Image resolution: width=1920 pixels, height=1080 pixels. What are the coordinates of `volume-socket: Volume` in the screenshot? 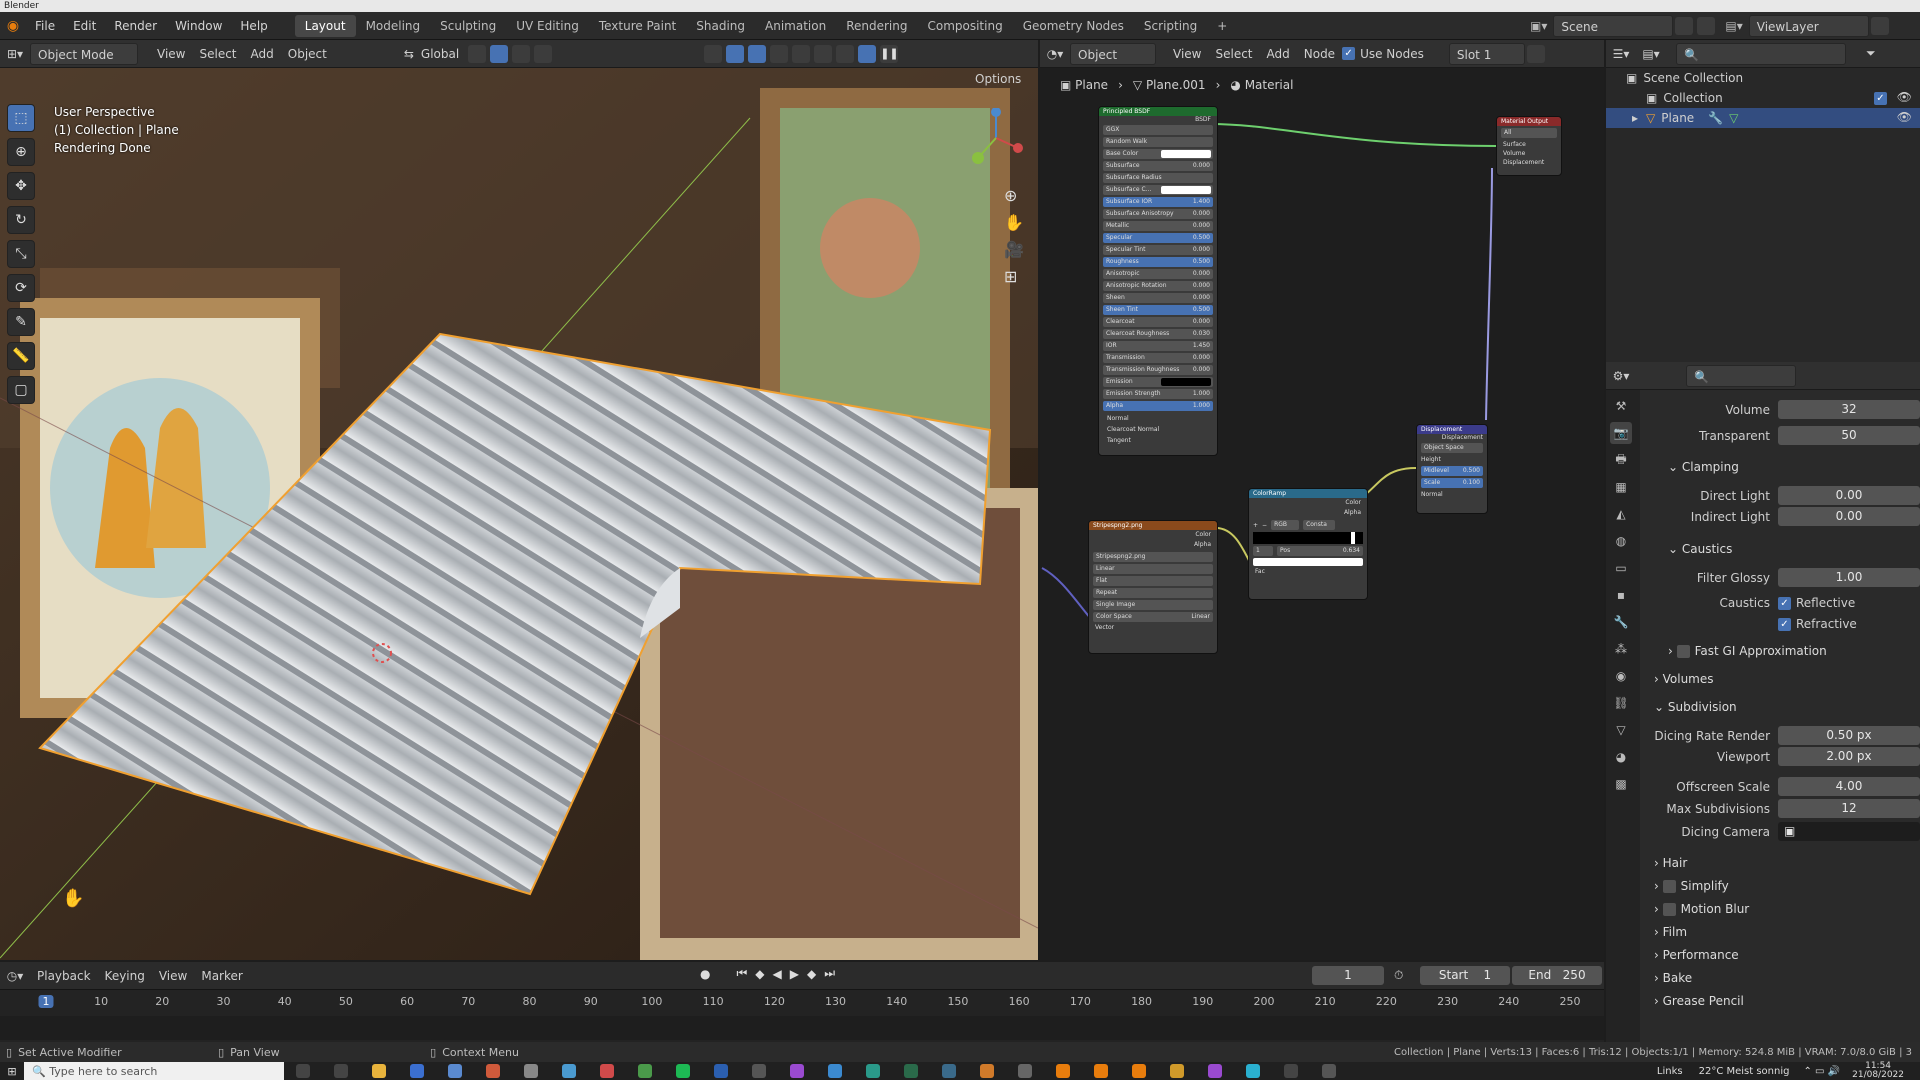 It's located at (1532, 153).